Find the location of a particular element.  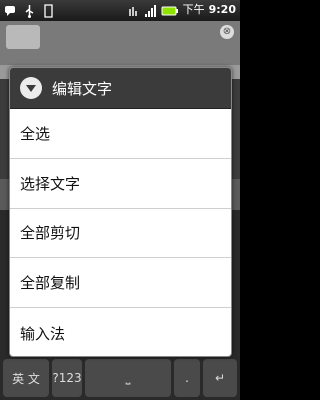

dialog-title: 编辑文字 is located at coordinates (82, 88).